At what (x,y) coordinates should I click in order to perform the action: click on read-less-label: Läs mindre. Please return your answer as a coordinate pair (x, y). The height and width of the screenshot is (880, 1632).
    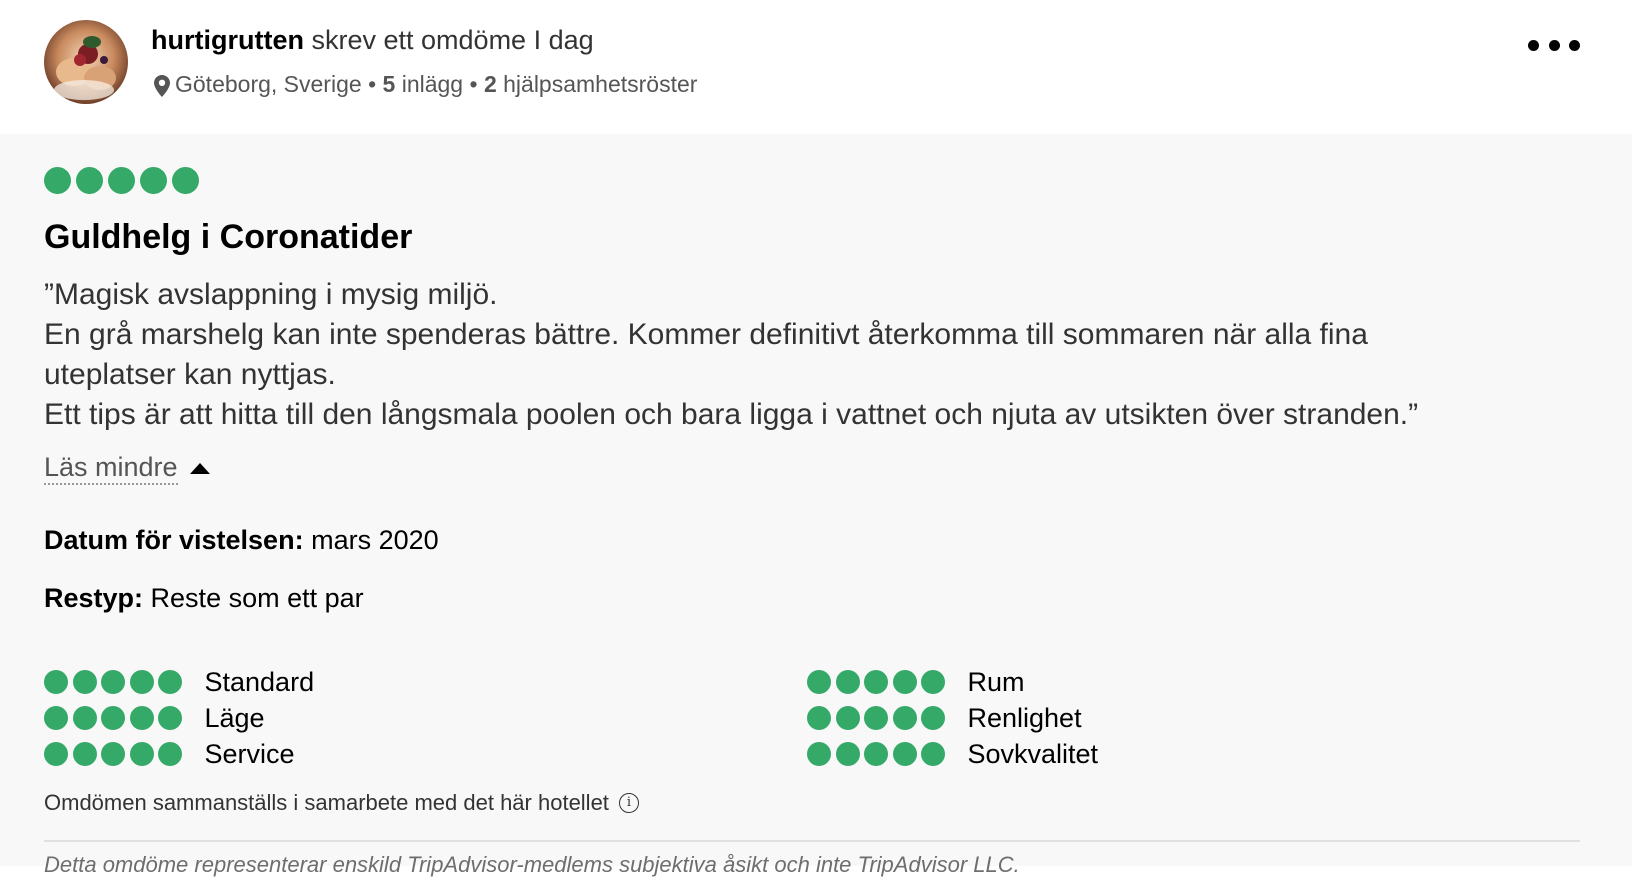
    Looking at the image, I should click on (111, 468).